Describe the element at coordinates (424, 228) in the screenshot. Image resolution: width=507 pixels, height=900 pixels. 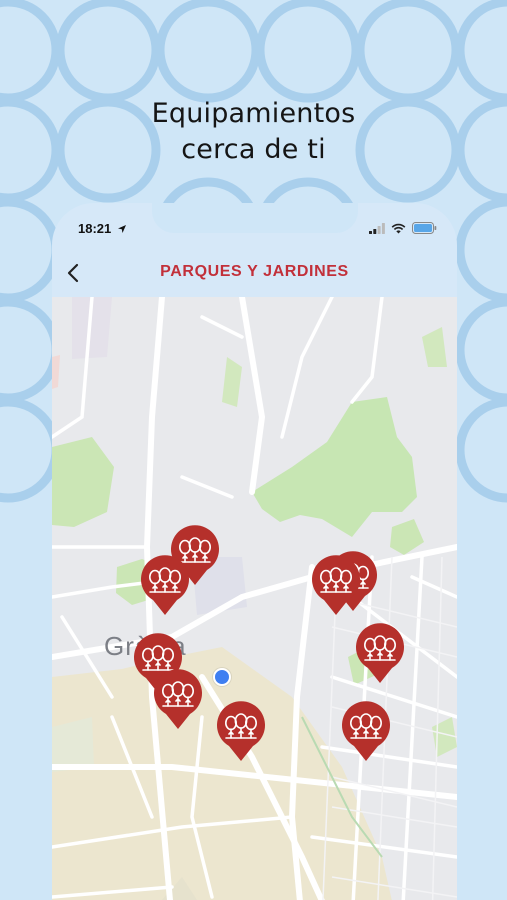
I see `battery-icon` at that location.